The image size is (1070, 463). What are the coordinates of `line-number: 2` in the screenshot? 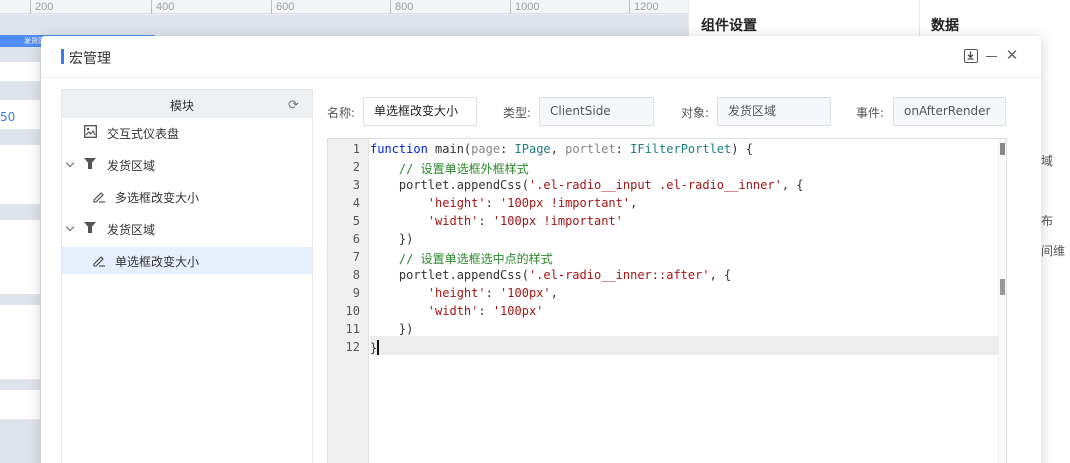 It's located at (356, 167).